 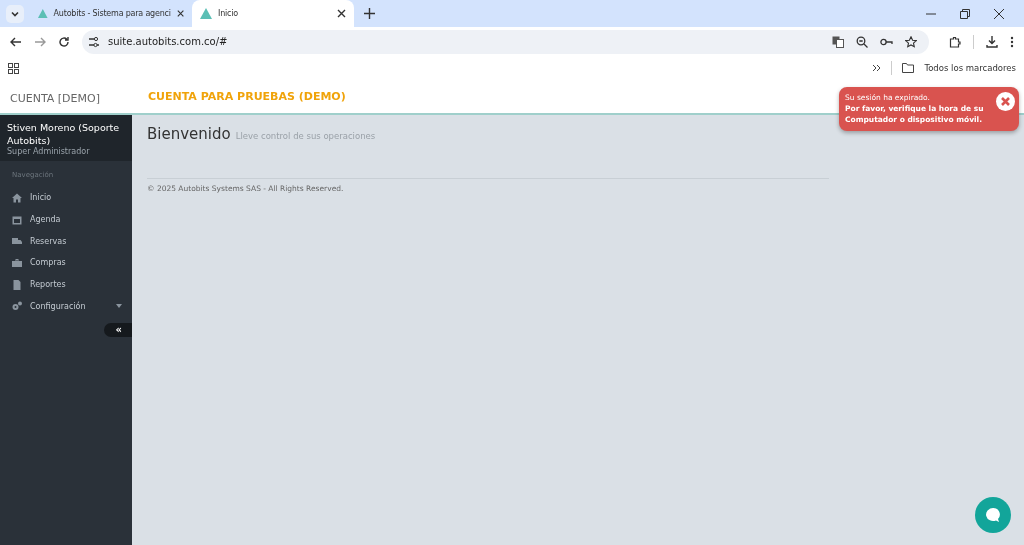 What do you see at coordinates (15, 13) in the screenshot?
I see `tab-search-button` at bounding box center [15, 13].